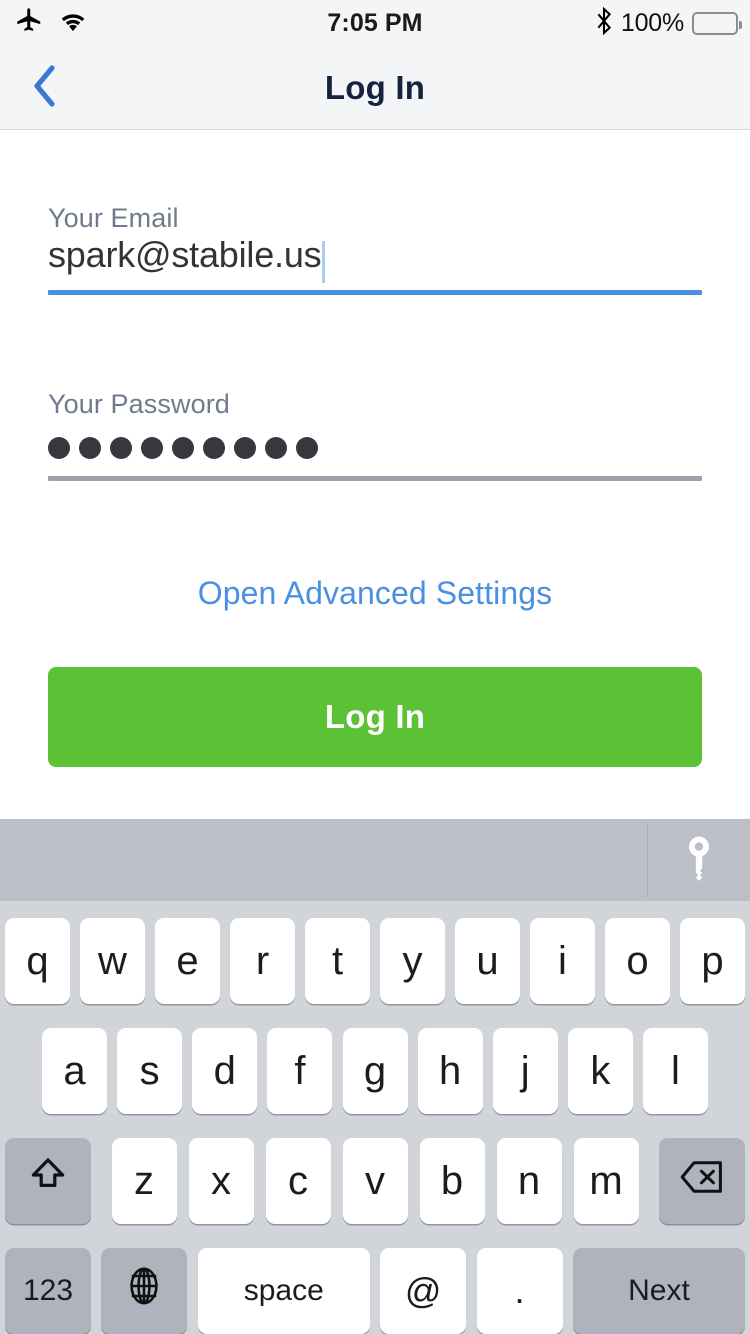 The width and height of the screenshot is (750, 1334). I want to click on status-bar: 7:05 PM 100%, so click(375, 23).